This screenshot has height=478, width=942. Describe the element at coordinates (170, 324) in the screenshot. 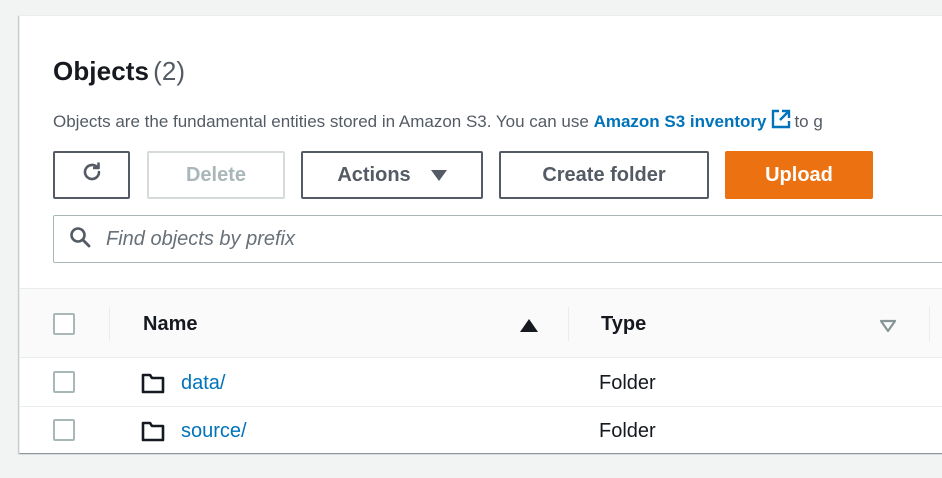

I see `column-header-name: Name` at that location.